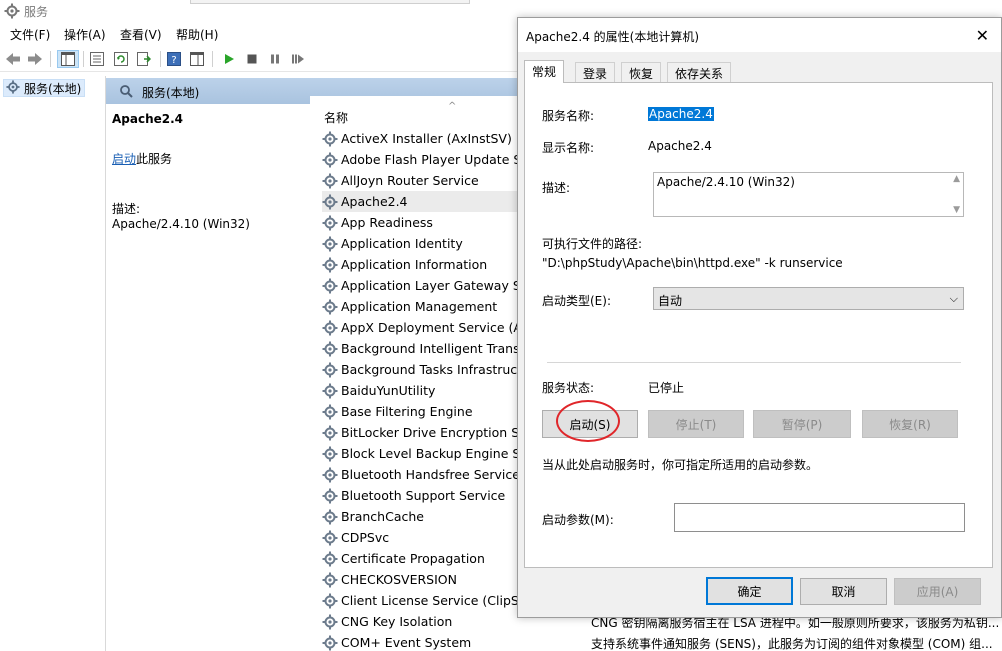  What do you see at coordinates (124, 159) in the screenshot?
I see `start-service-link: 启动` at bounding box center [124, 159].